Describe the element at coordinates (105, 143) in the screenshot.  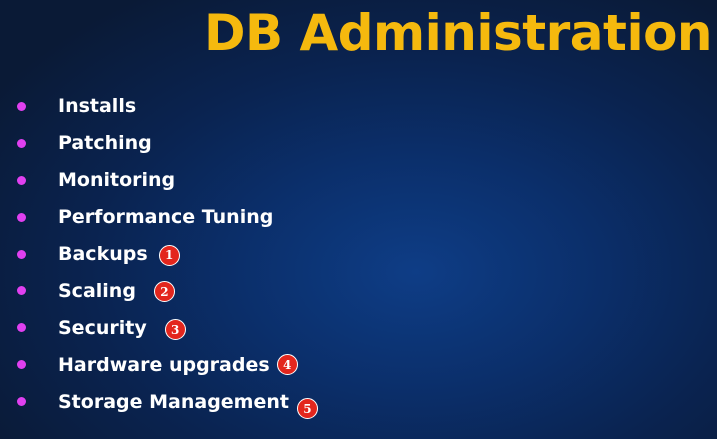
I see `list-item-label: Patching` at that location.